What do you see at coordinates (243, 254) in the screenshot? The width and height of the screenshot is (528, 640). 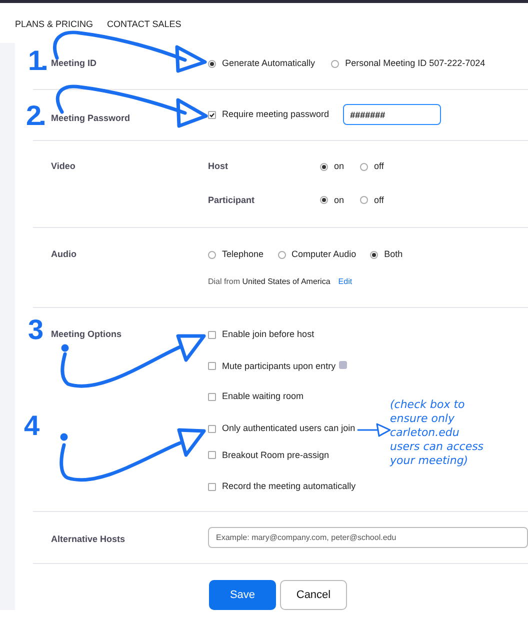 I see `option-label: Telephone` at bounding box center [243, 254].